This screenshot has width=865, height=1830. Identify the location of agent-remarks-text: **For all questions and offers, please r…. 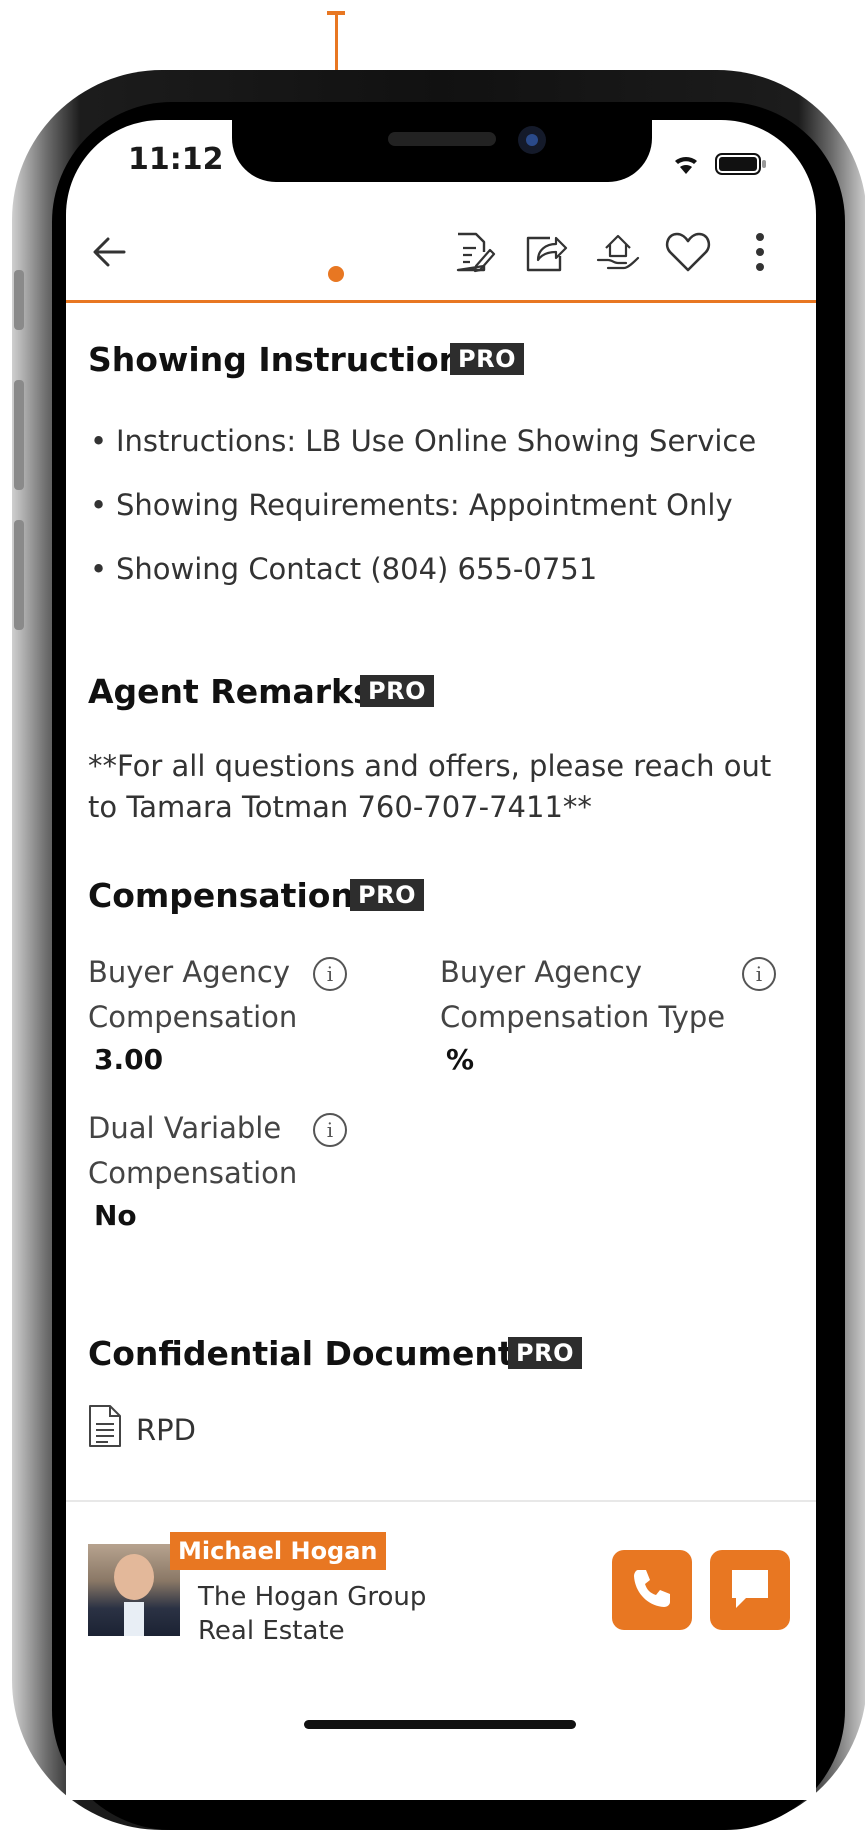
(430, 786).